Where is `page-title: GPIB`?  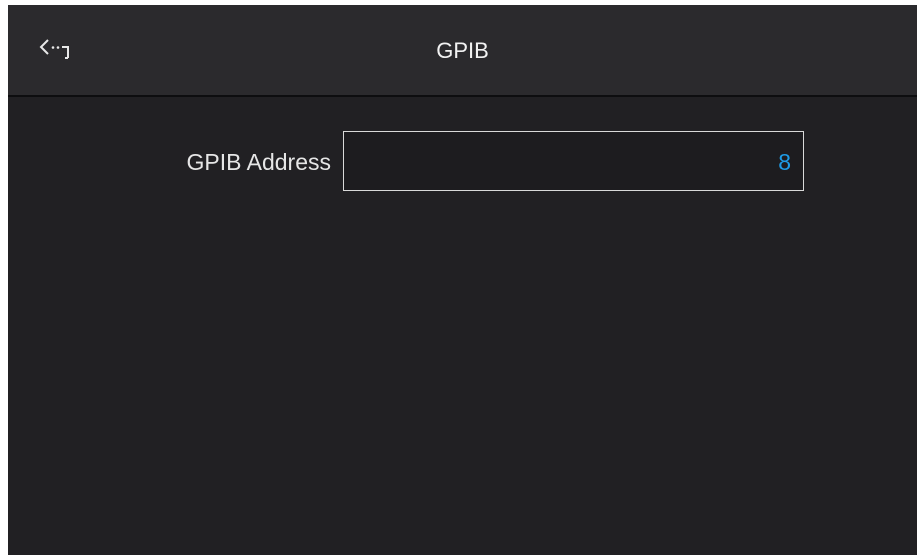
page-title: GPIB is located at coordinates (462, 50).